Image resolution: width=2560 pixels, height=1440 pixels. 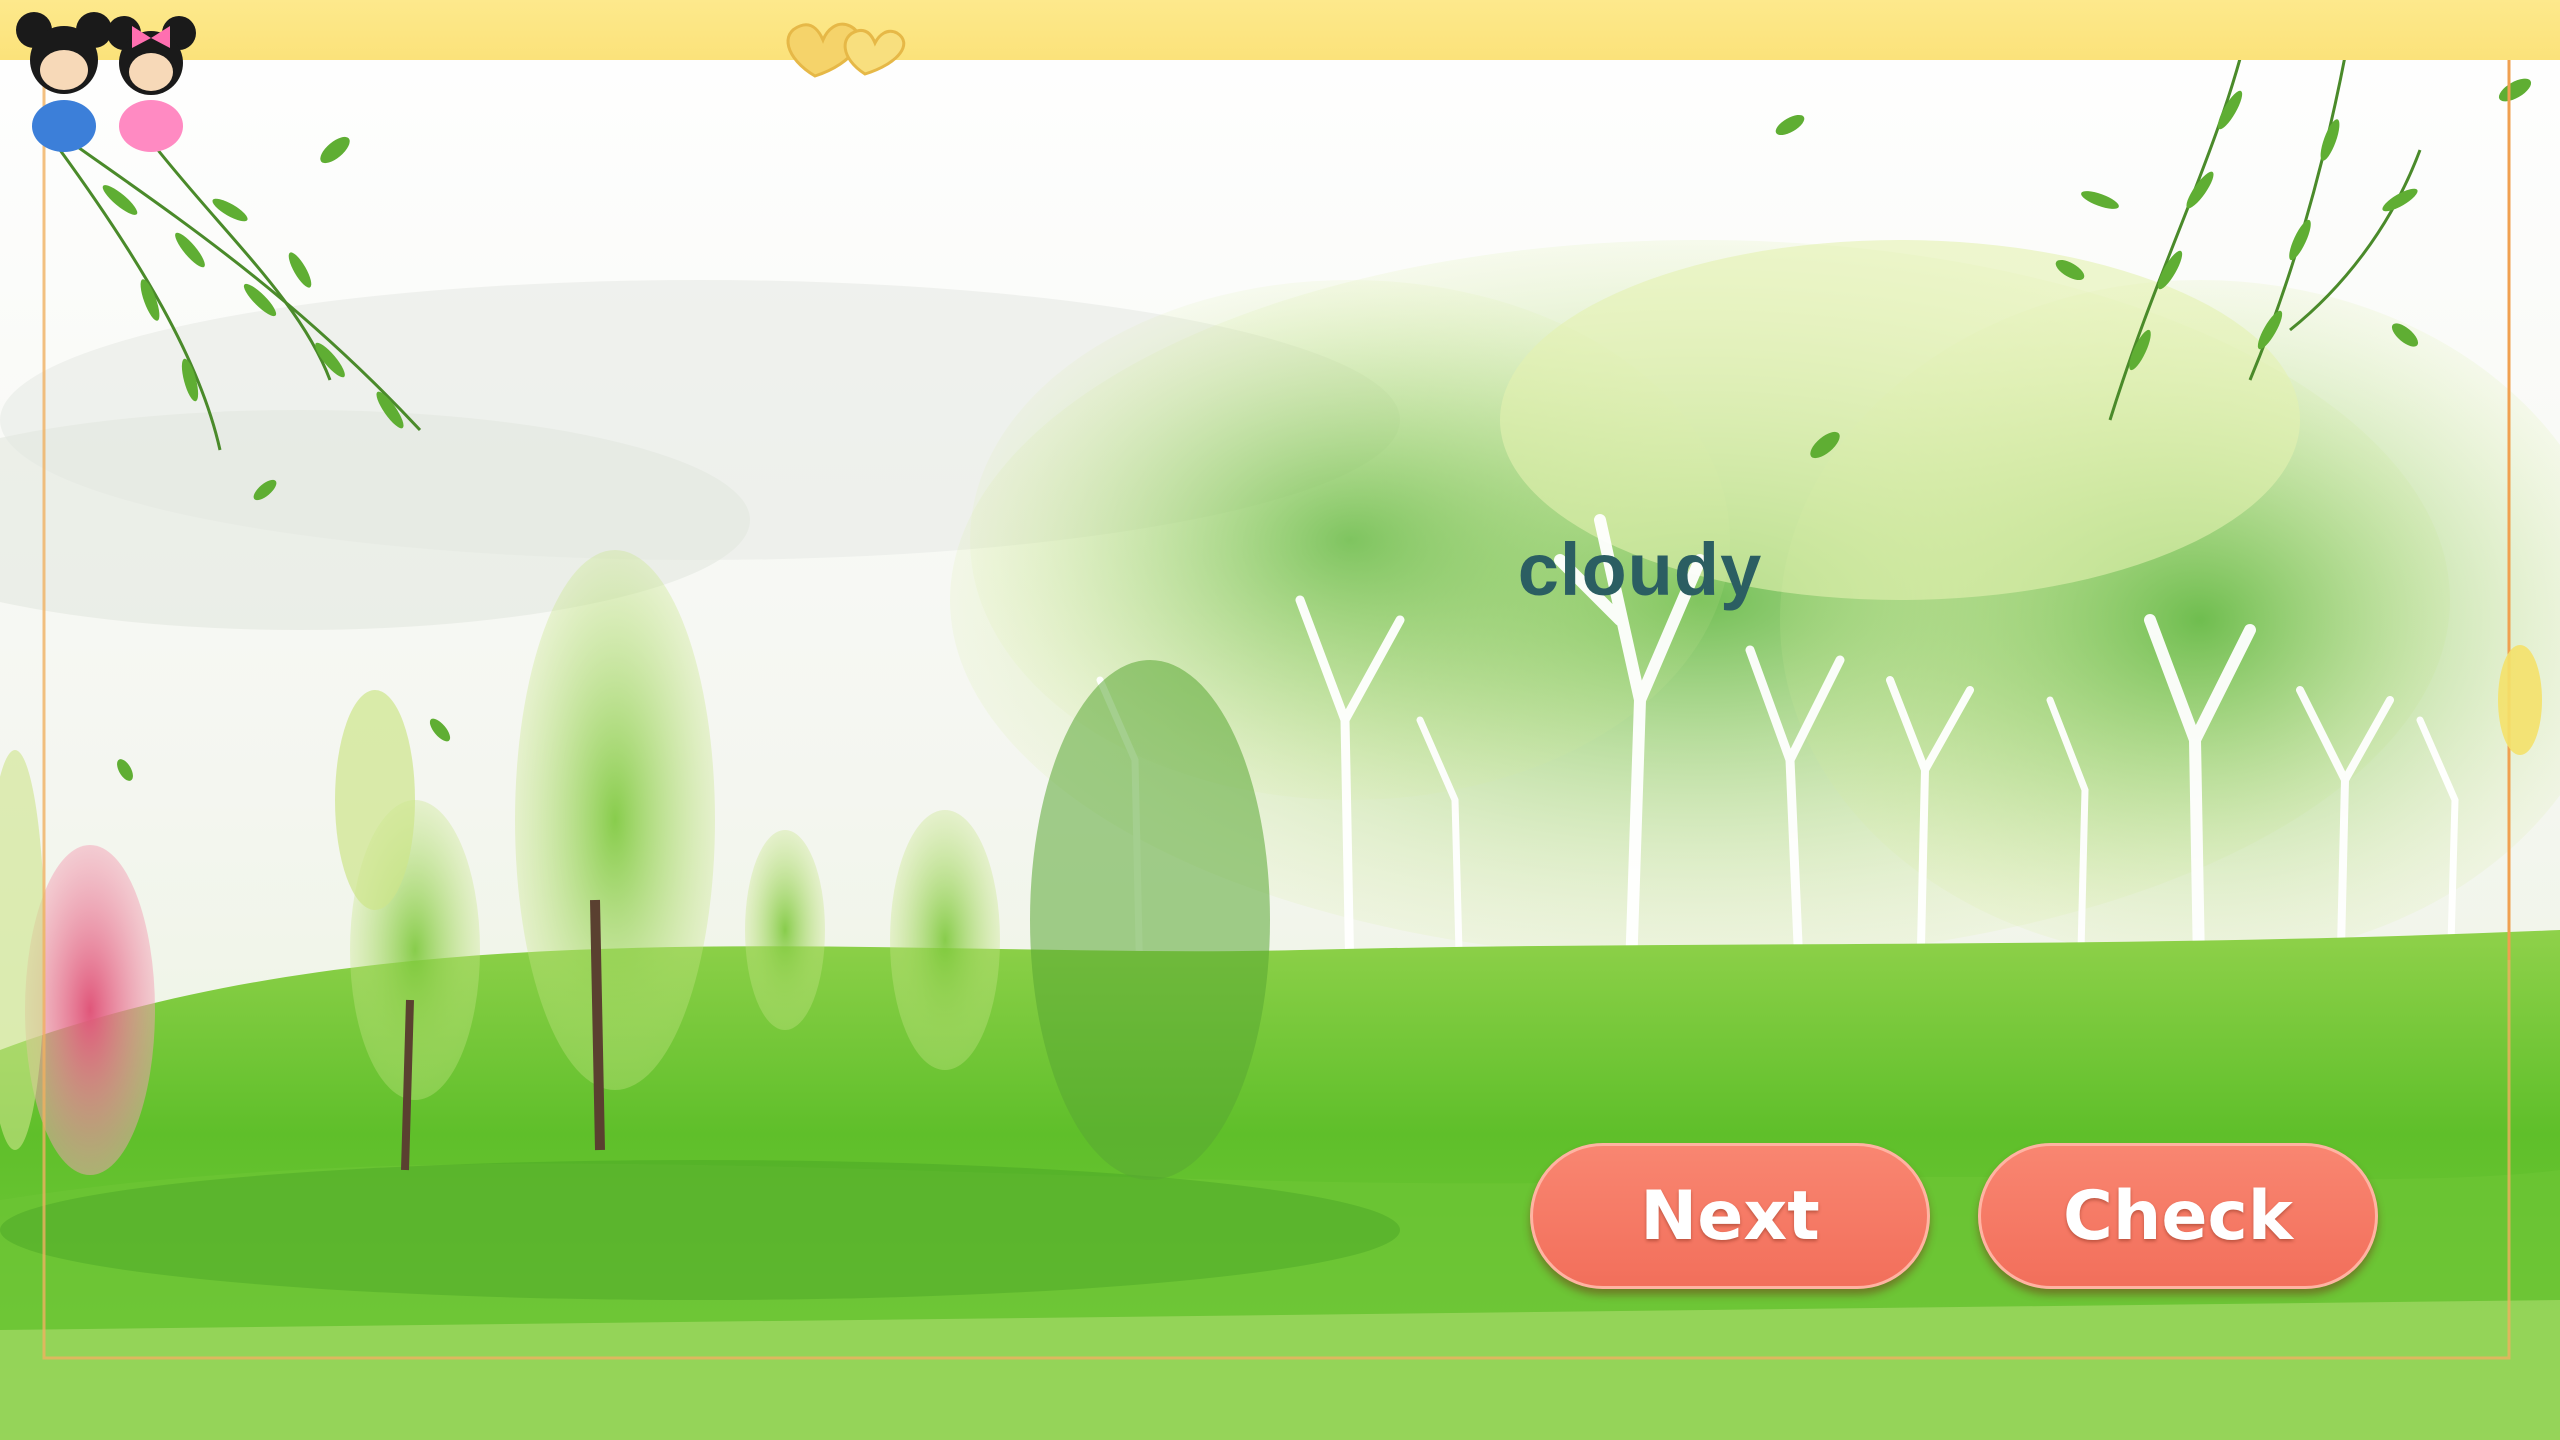 I want to click on top-frame-border, so click(x=1280, y=30).